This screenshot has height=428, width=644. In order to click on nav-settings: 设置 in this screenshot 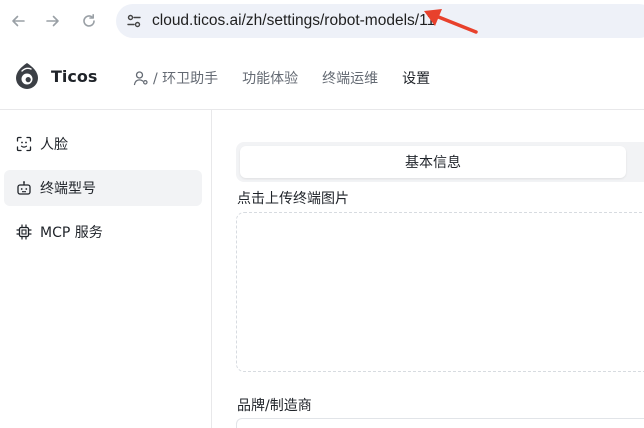, I will do `click(416, 78)`.